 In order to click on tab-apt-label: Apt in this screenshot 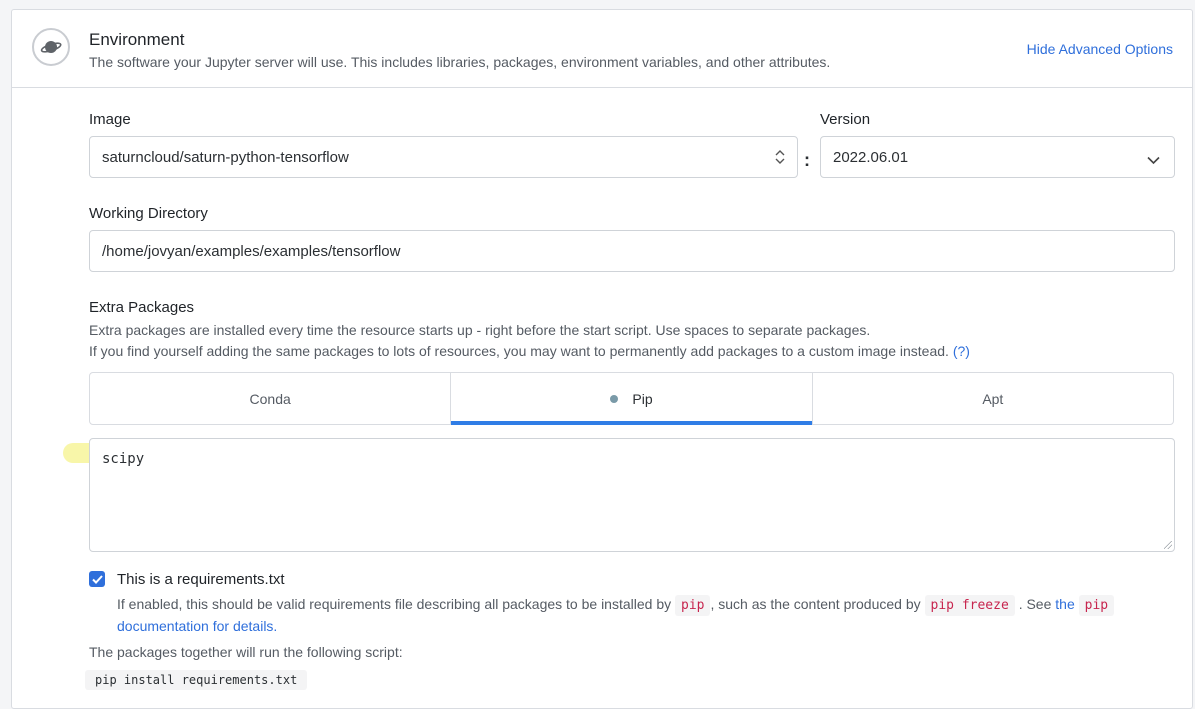, I will do `click(993, 398)`.